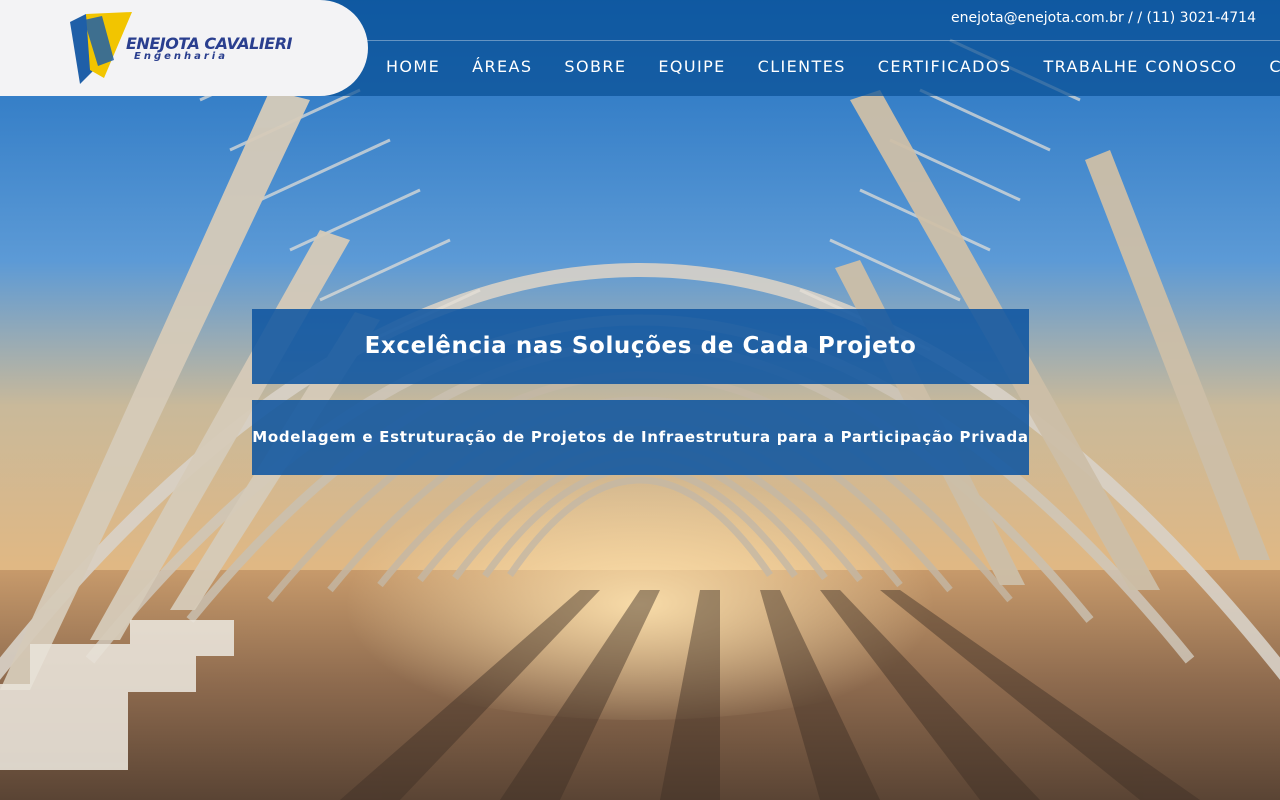 Image resolution: width=1280 pixels, height=800 pixels. Describe the element at coordinates (820, 40) in the screenshot. I see `header-divider` at that location.